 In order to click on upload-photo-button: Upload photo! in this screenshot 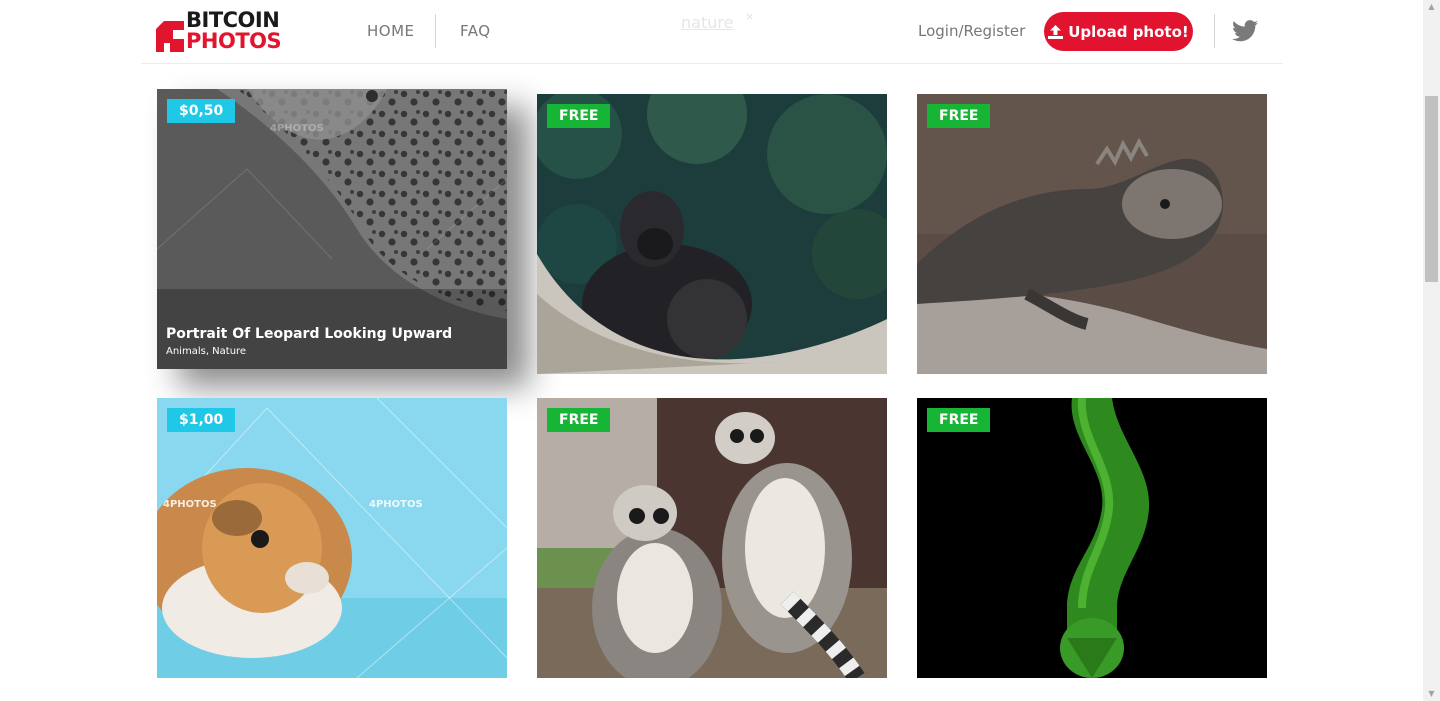, I will do `click(1118, 31)`.